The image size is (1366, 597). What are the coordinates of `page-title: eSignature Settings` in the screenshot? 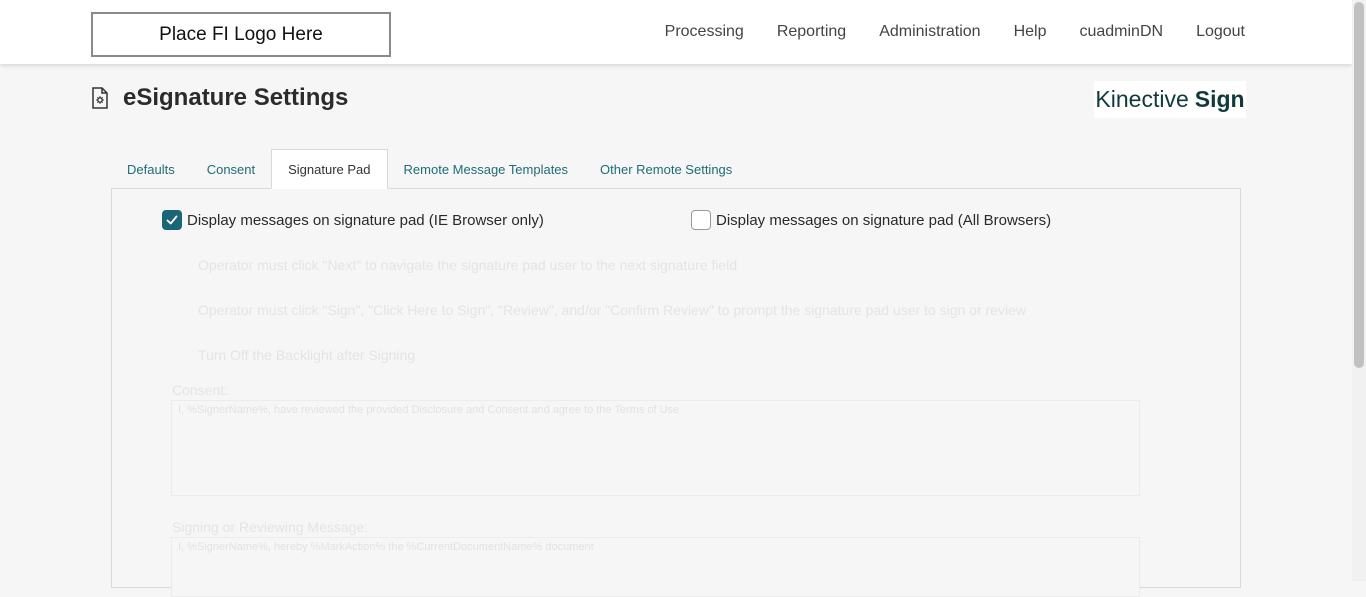 It's located at (236, 97).